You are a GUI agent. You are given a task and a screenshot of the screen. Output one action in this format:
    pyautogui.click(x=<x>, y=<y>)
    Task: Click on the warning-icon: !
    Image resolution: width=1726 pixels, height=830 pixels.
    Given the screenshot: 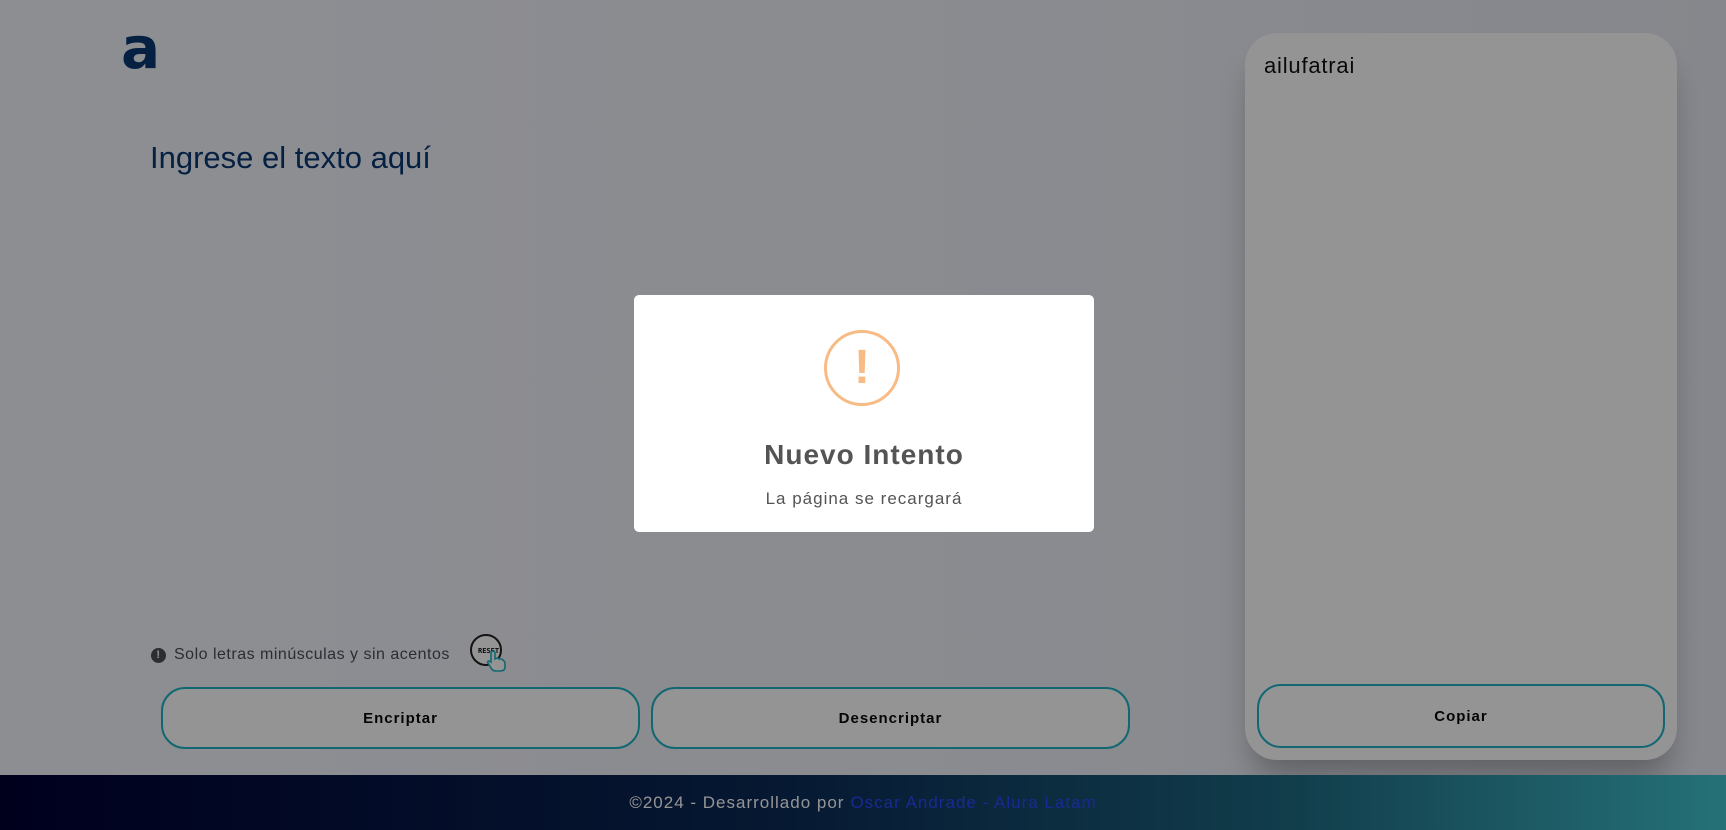 What is the action you would take?
    pyautogui.click(x=862, y=368)
    